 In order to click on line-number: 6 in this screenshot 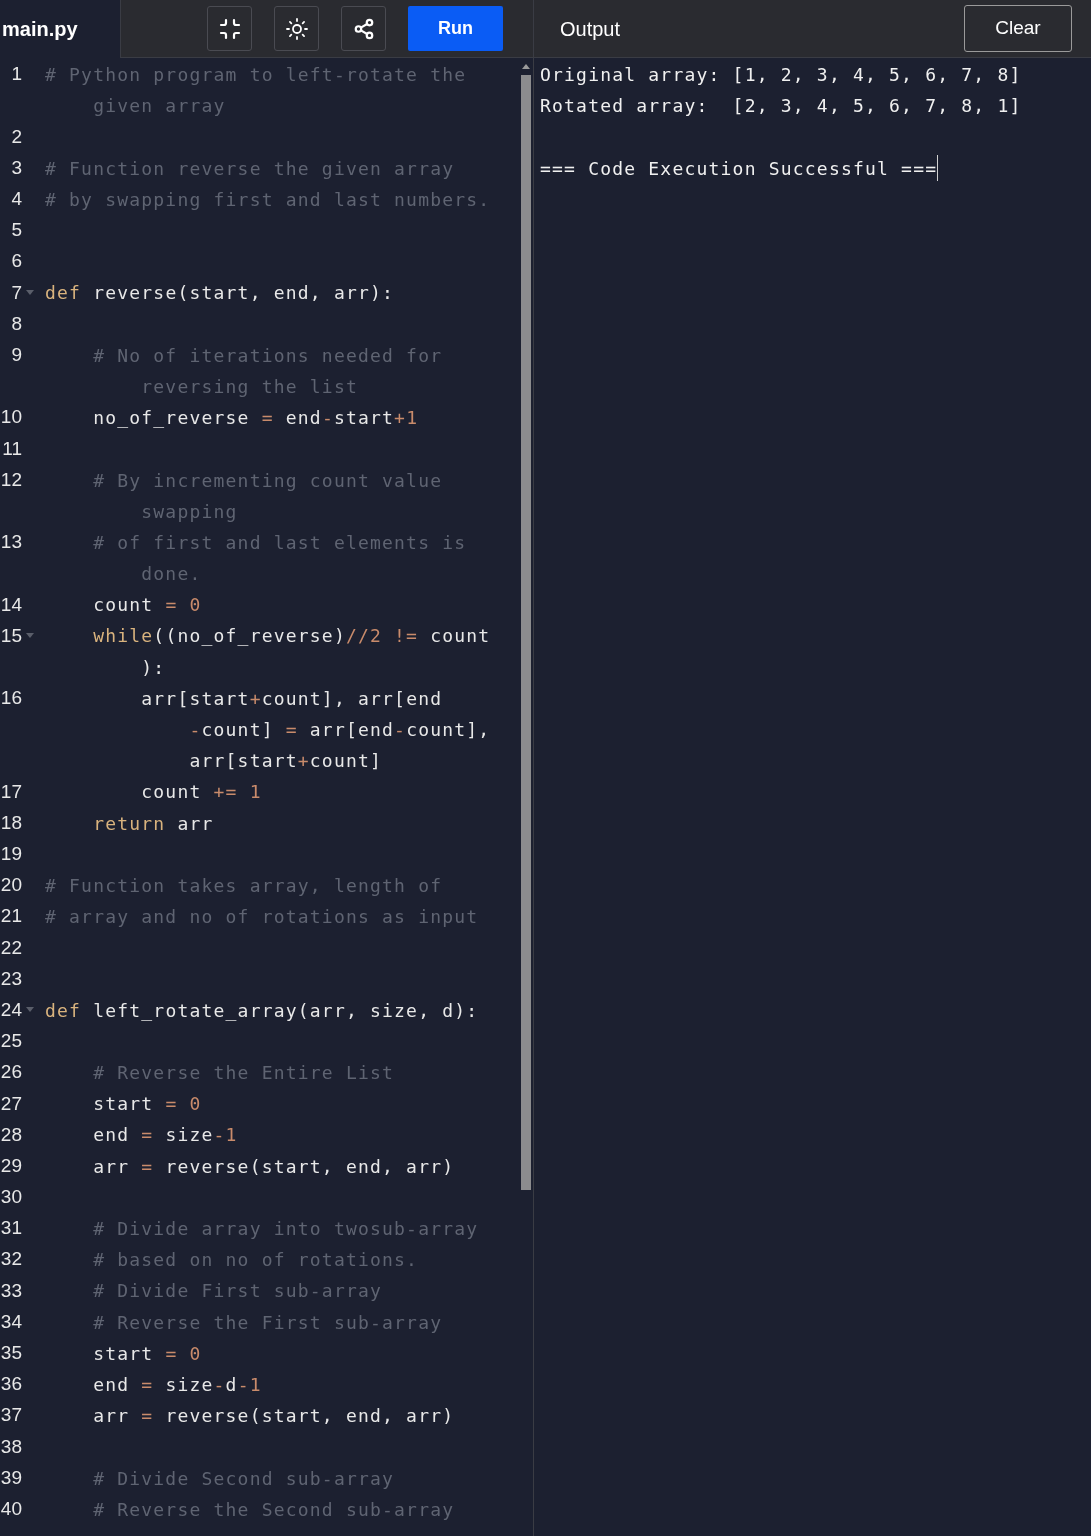, I will do `click(16, 261)`.